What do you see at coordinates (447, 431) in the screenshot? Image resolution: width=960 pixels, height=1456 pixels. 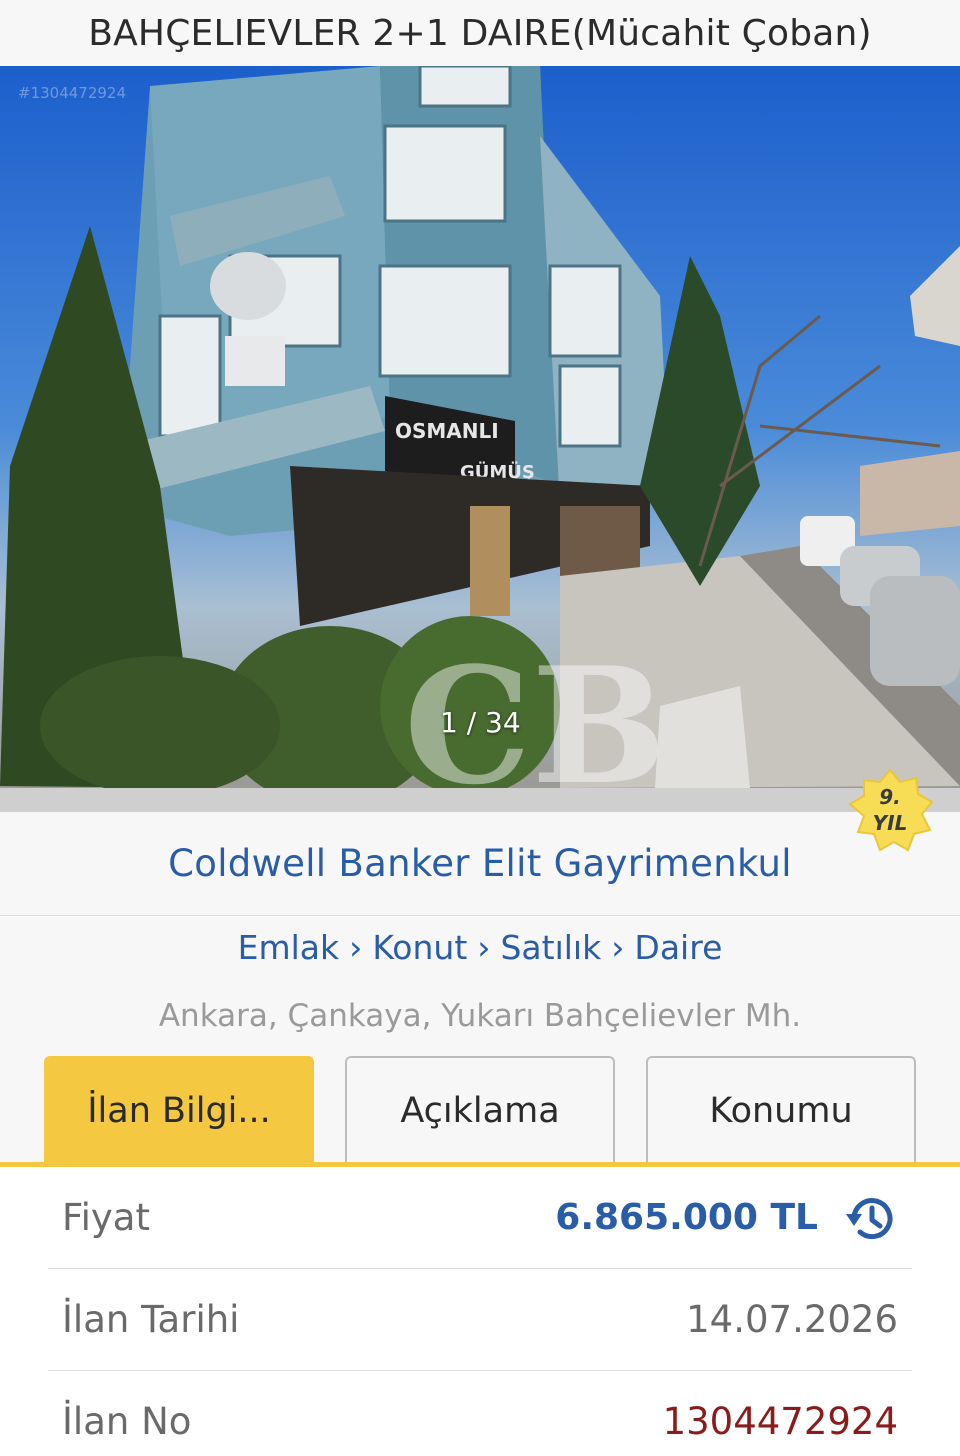 I see `shop-sign-text: OSMANLI` at bounding box center [447, 431].